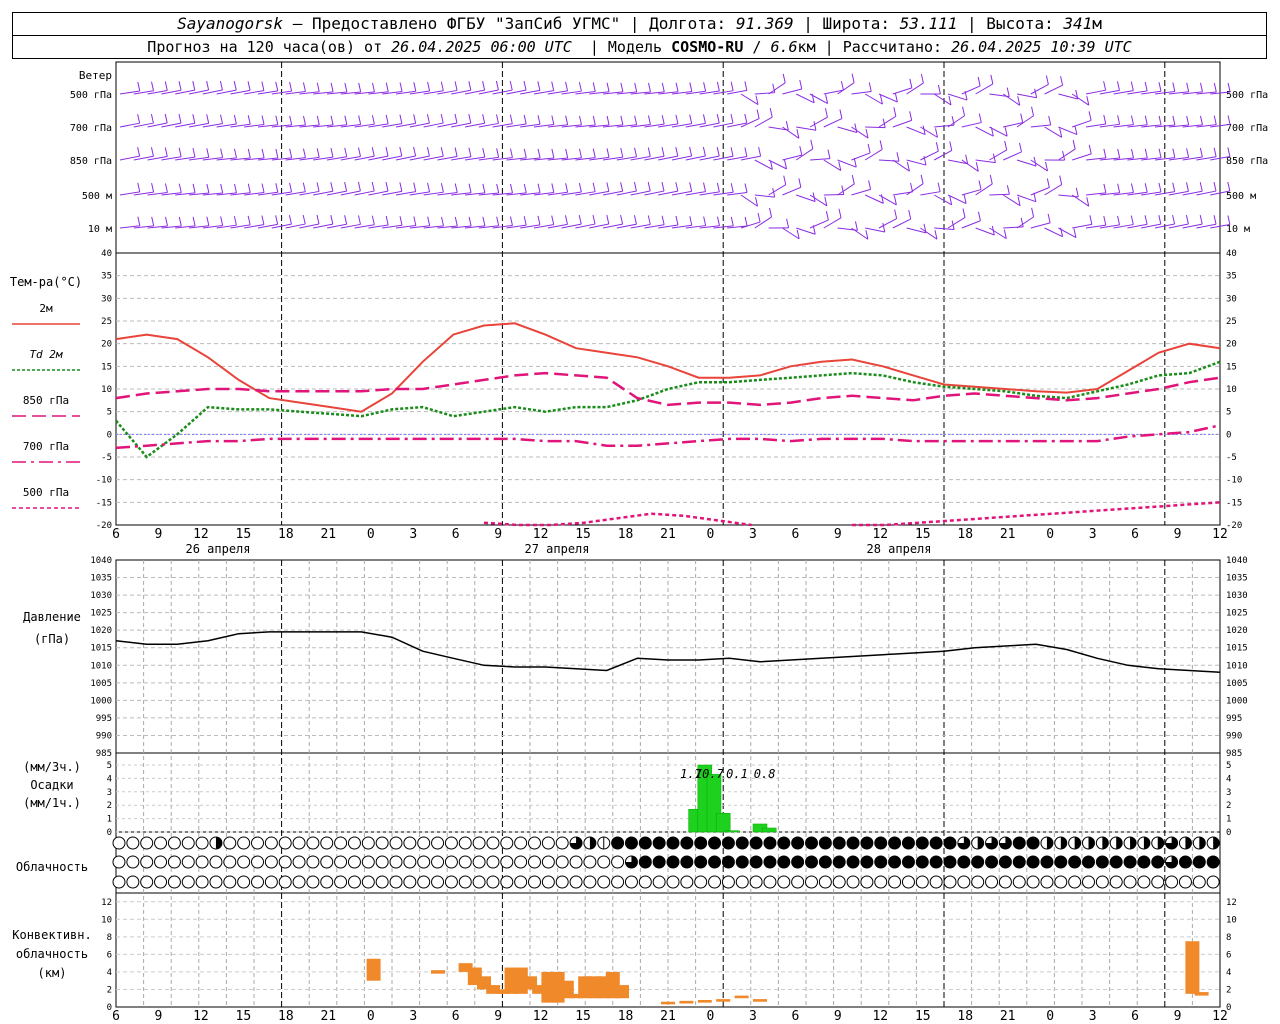 This screenshot has height=1024, width=1280. What do you see at coordinates (710, 774) in the screenshot?
I see `precip-total-label: 10.7` at bounding box center [710, 774].